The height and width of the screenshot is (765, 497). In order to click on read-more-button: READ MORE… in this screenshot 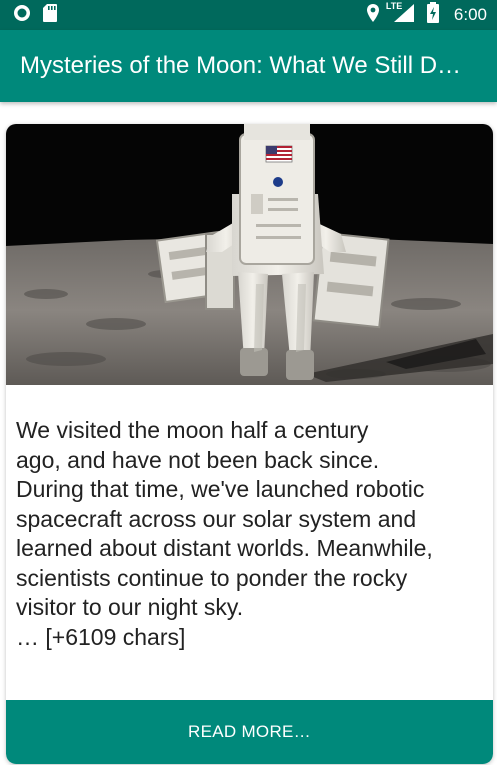, I will do `click(249, 732)`.